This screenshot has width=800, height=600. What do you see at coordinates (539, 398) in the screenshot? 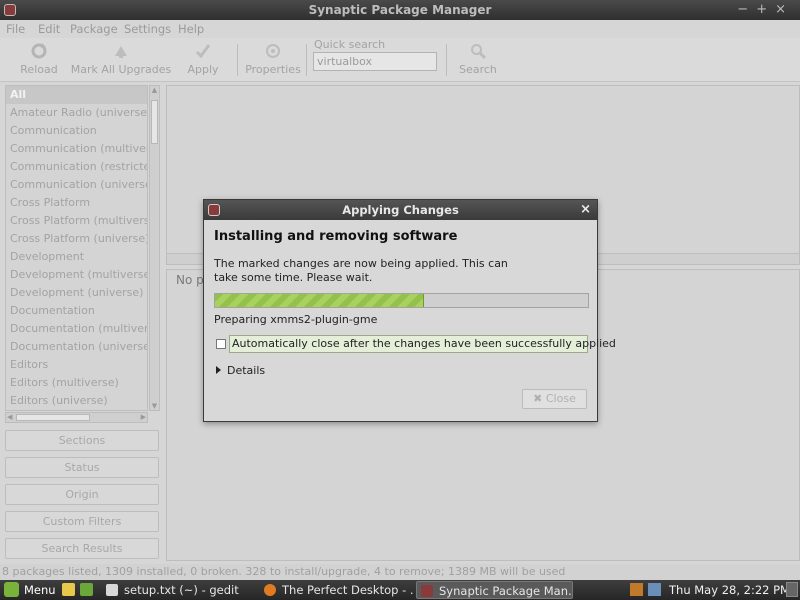
I see `close-x-icon: ✖` at bounding box center [539, 398].